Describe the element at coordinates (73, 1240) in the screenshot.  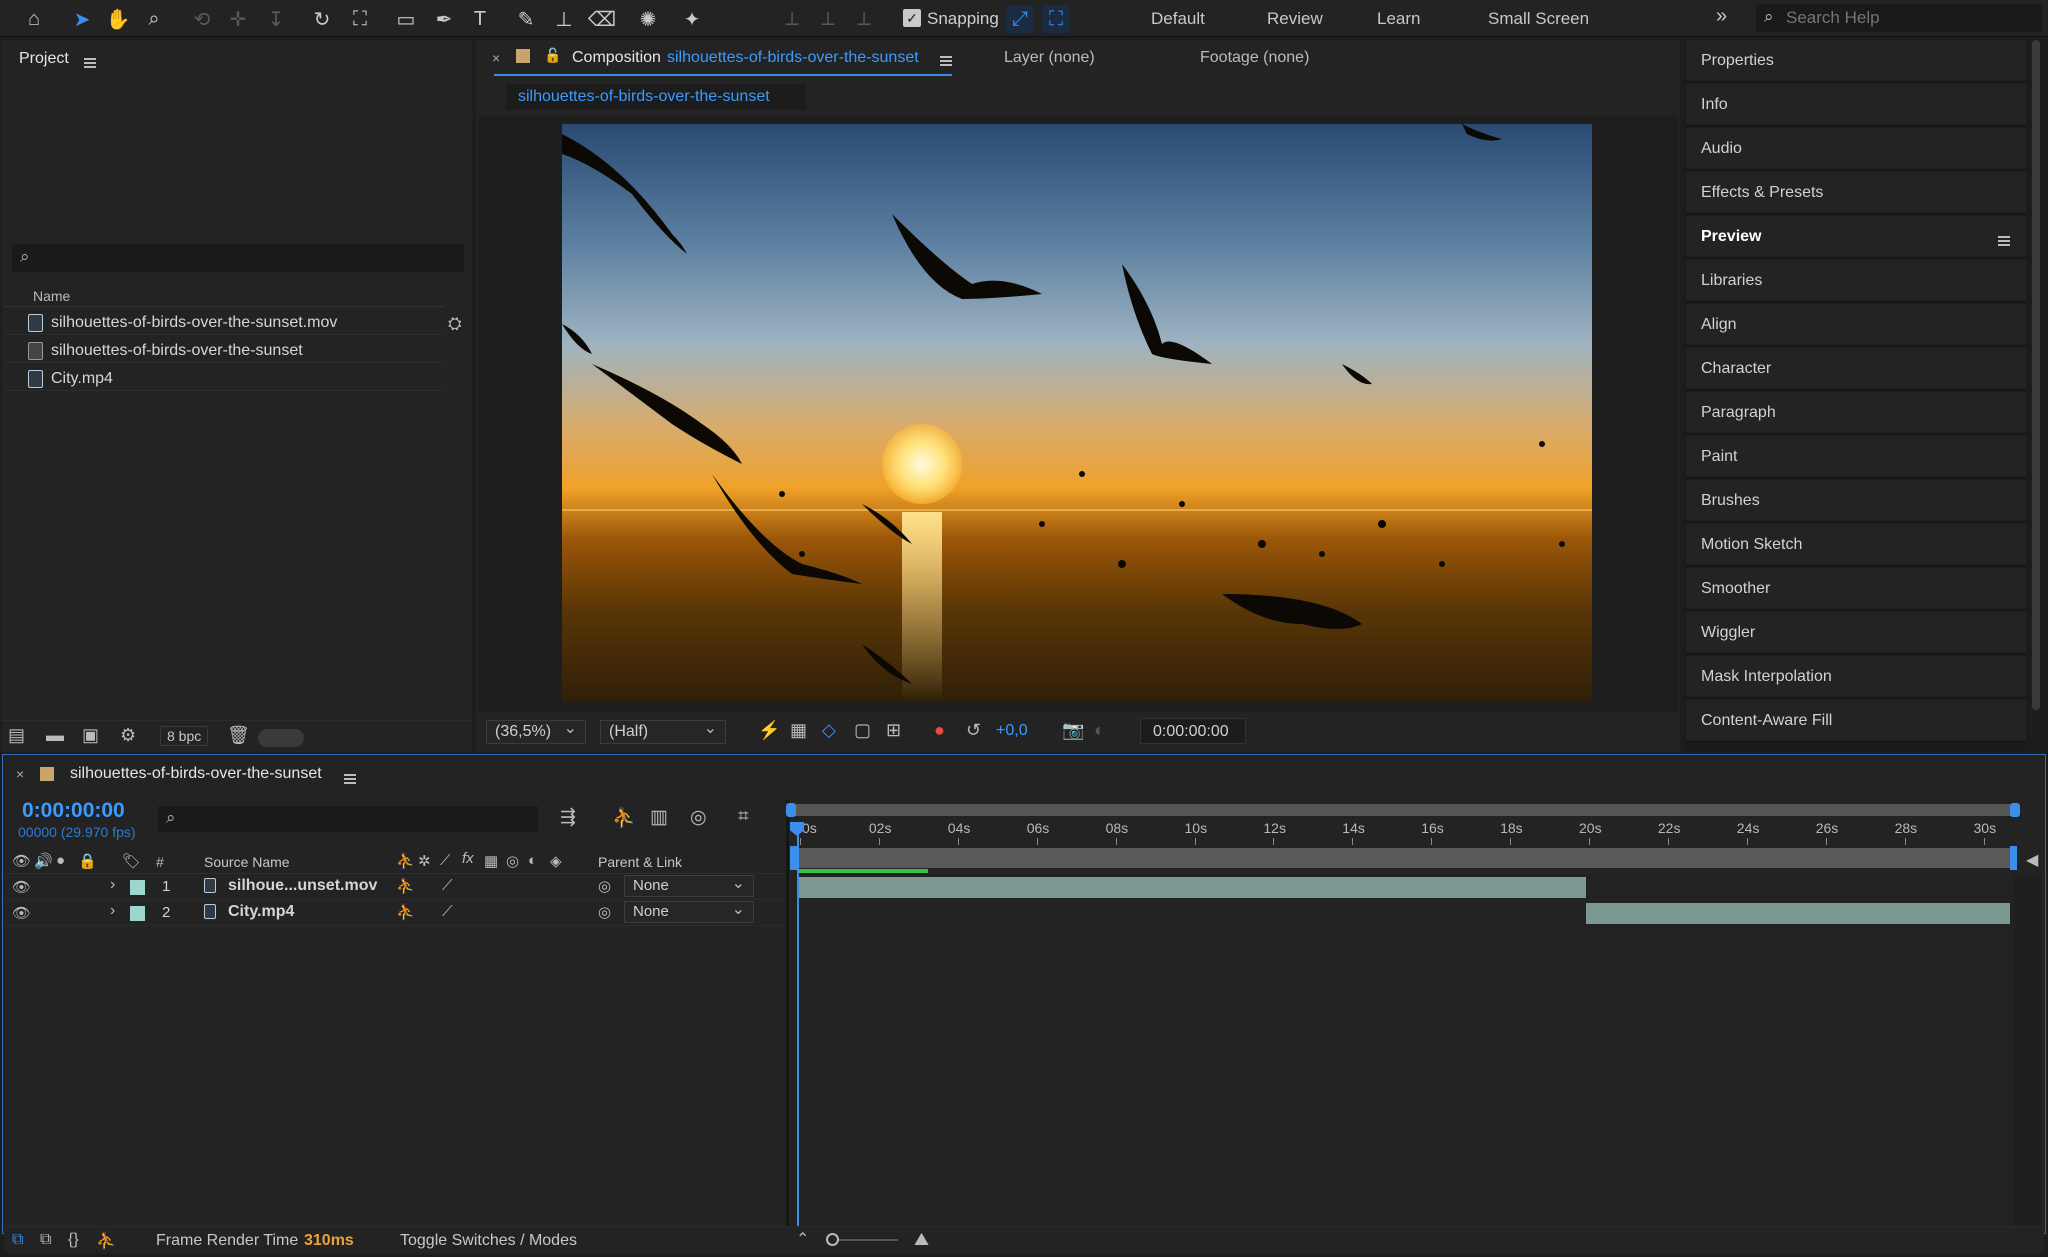
I see `in-out-icon: {}` at that location.